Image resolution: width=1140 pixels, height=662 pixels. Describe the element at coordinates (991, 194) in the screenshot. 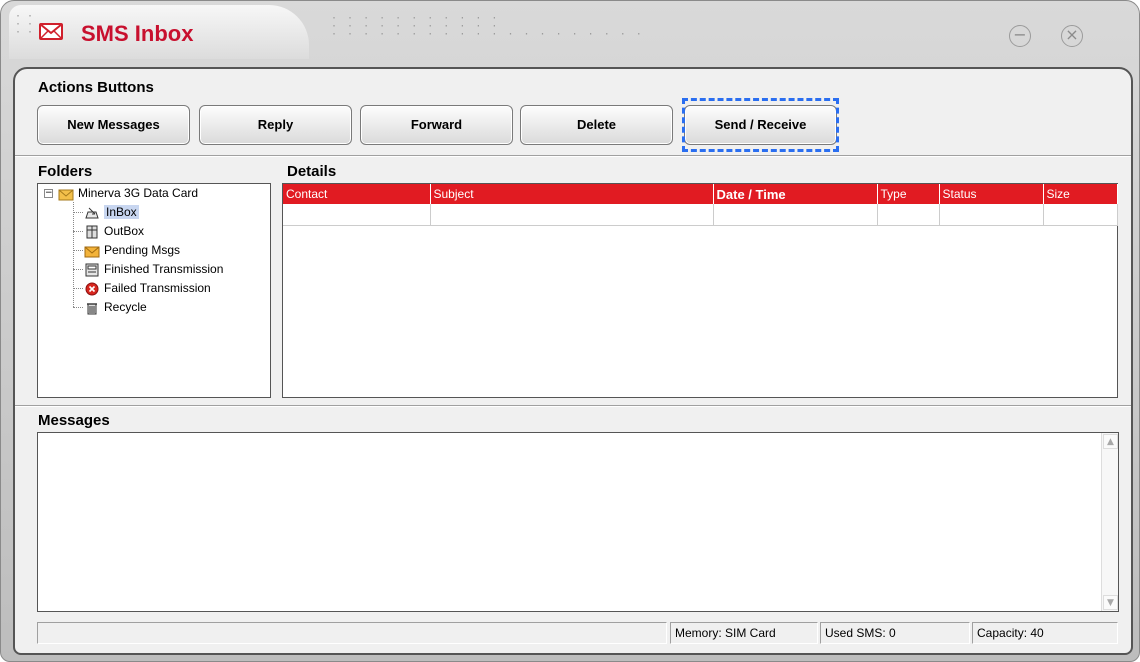

I see `column-header-status: Status` at that location.